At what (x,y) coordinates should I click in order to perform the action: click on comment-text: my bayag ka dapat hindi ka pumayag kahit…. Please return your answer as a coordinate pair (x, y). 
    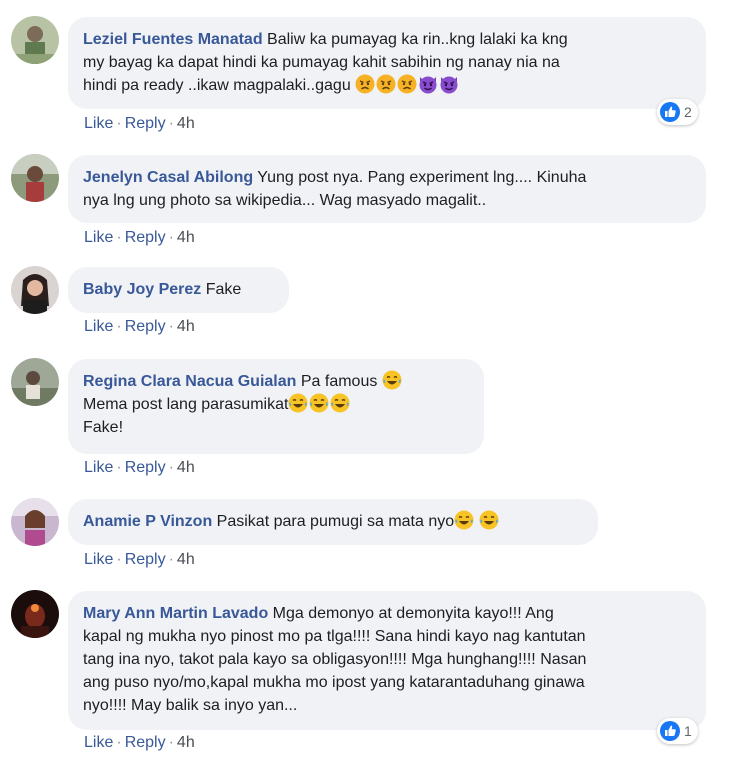
    Looking at the image, I should click on (321, 62).